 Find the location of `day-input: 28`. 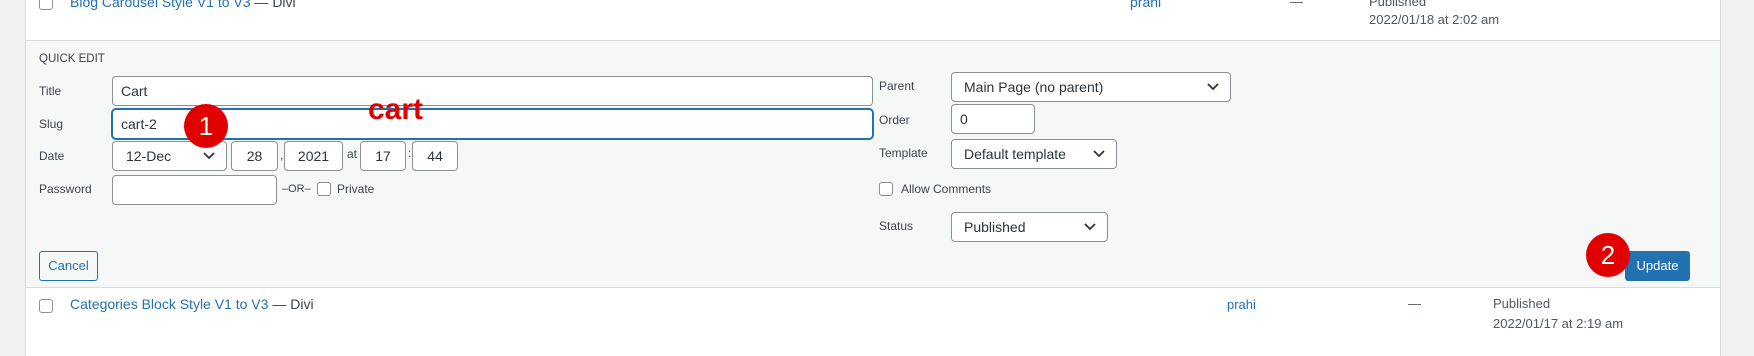

day-input: 28 is located at coordinates (254, 156).